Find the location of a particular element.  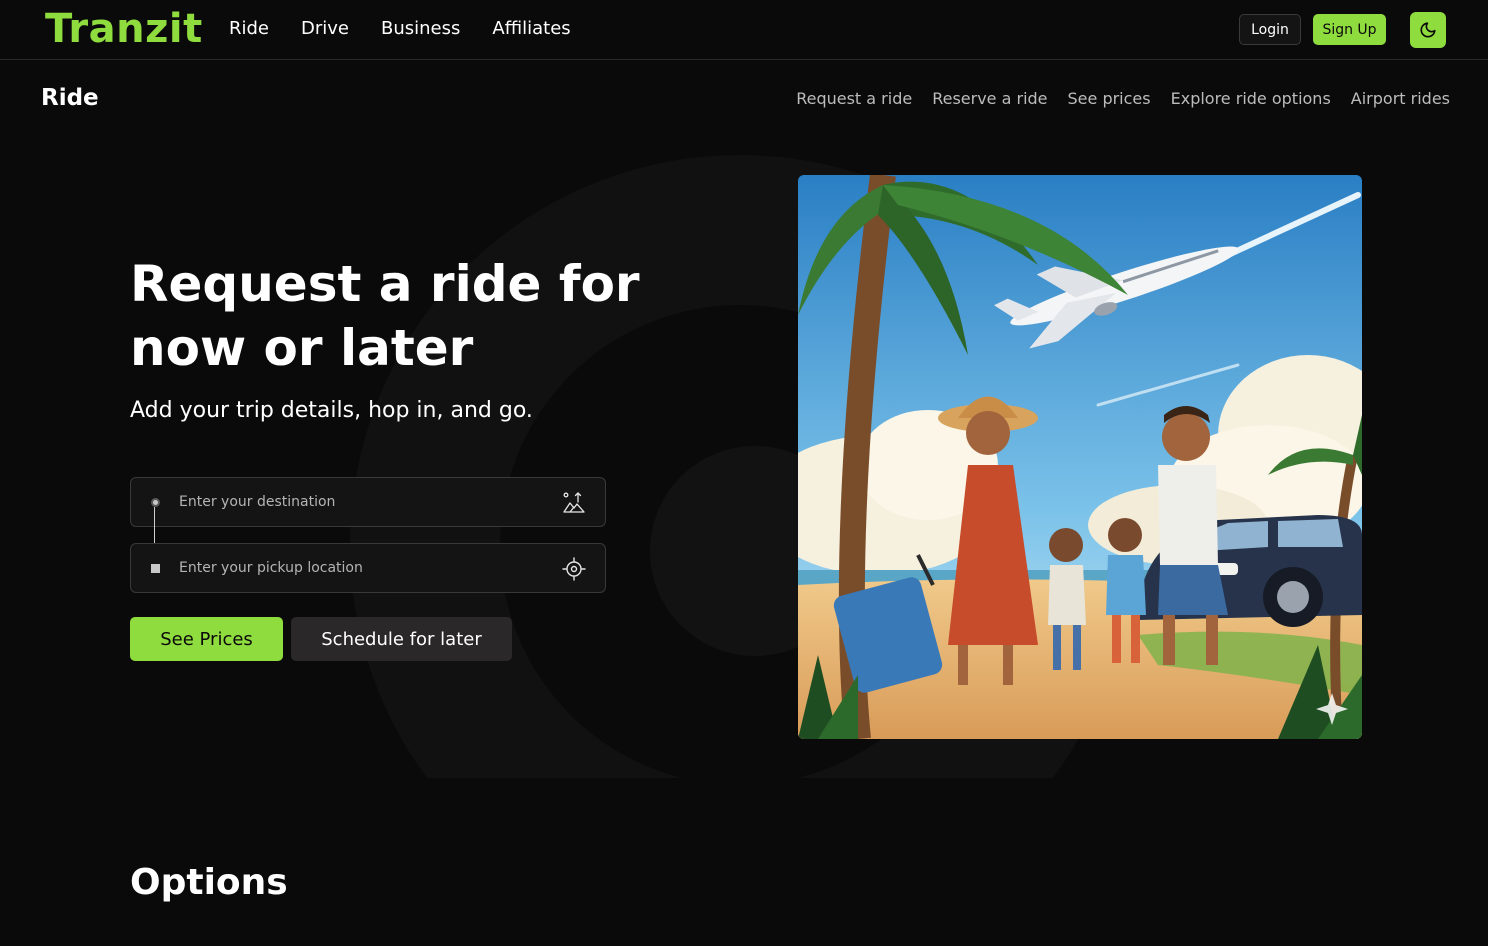

nav-item-drive: Drive is located at coordinates (325, 28).